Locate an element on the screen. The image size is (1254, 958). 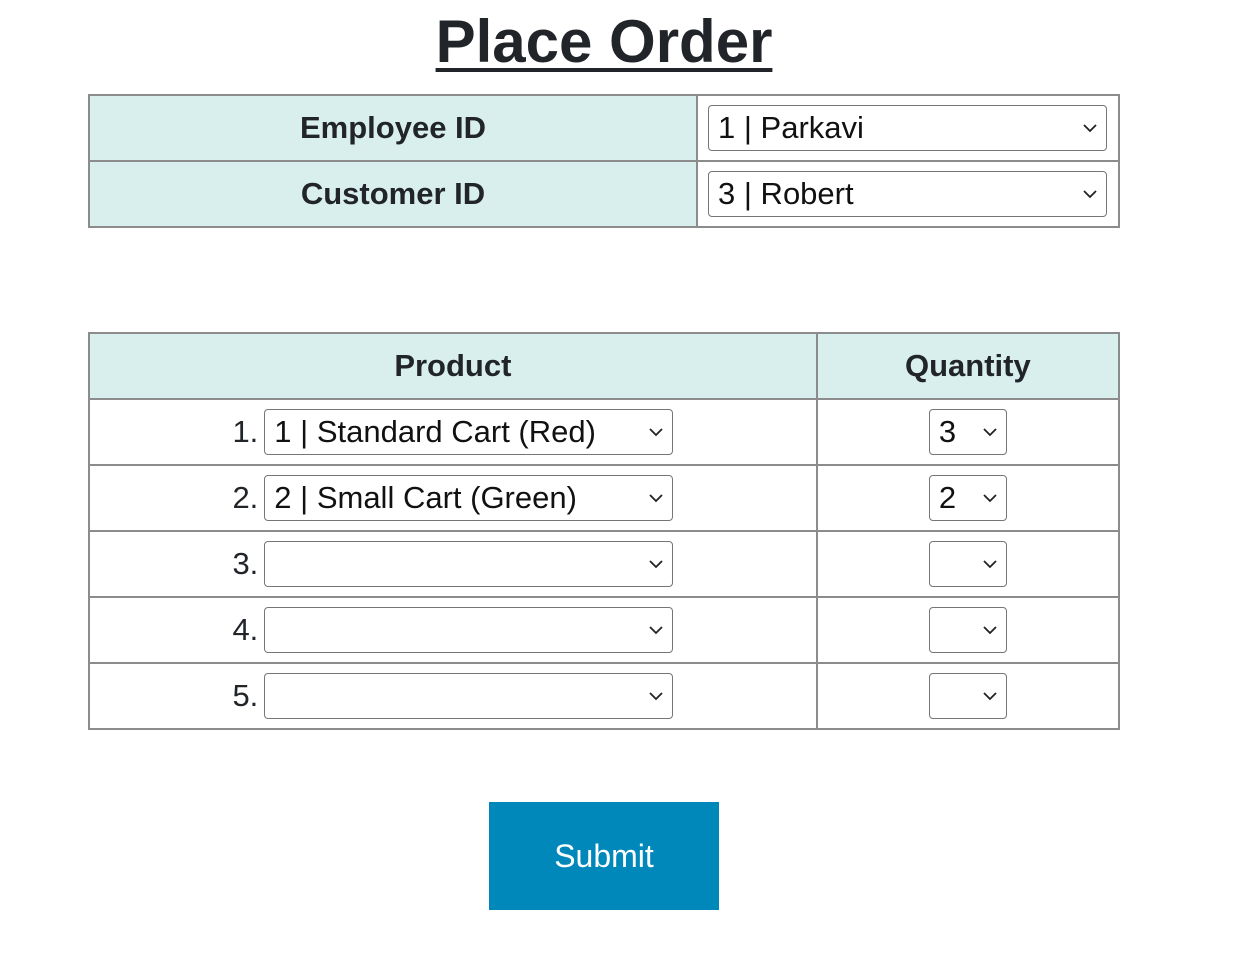
page-title: Place Order is located at coordinates (604, 41).